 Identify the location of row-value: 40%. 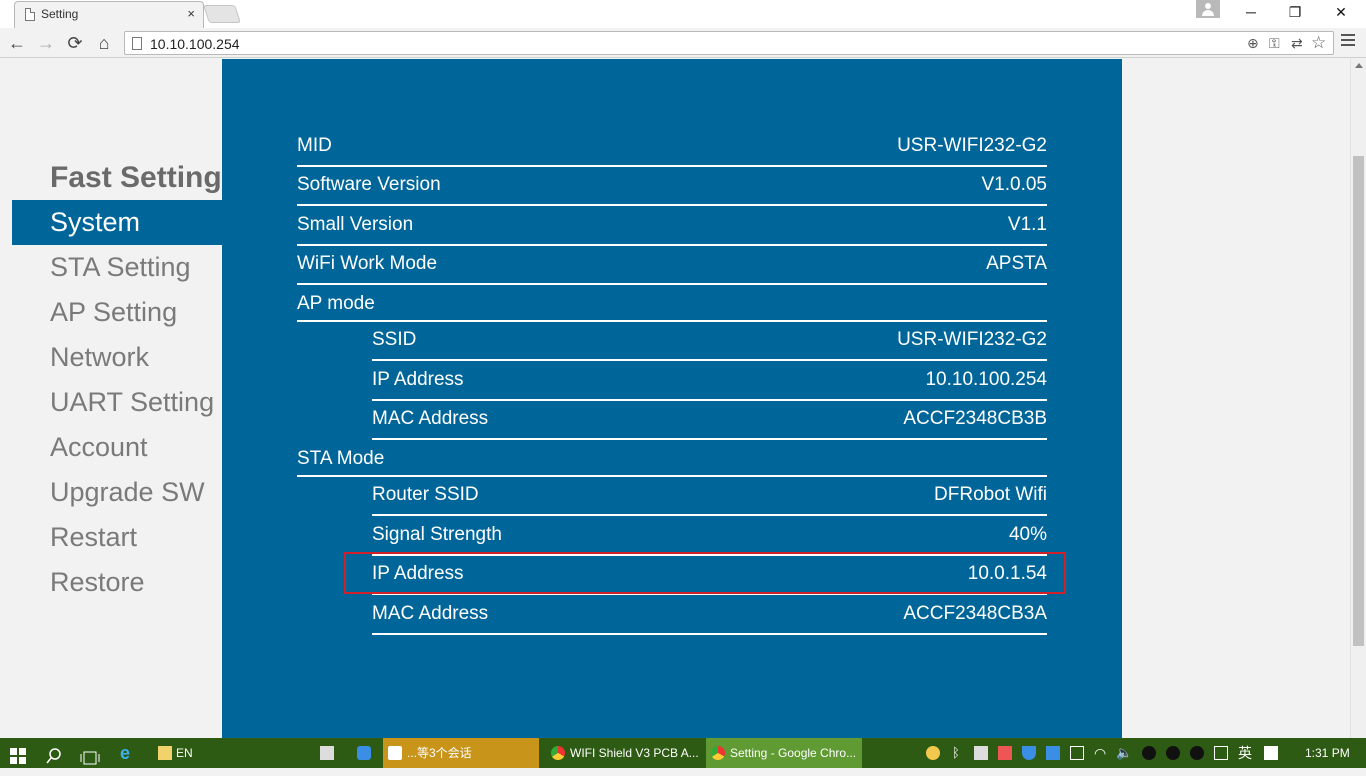
(1027, 534).